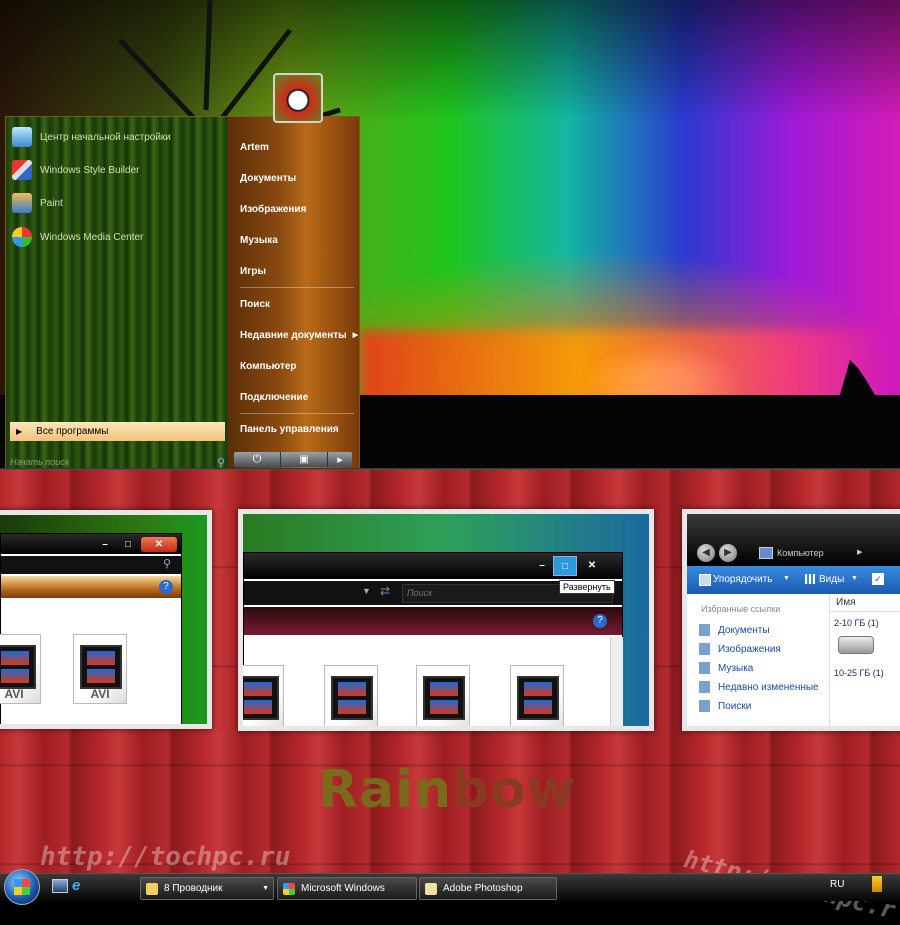  What do you see at coordinates (339, 459) in the screenshot?
I see `power-options-arrow-icon: ▶` at bounding box center [339, 459].